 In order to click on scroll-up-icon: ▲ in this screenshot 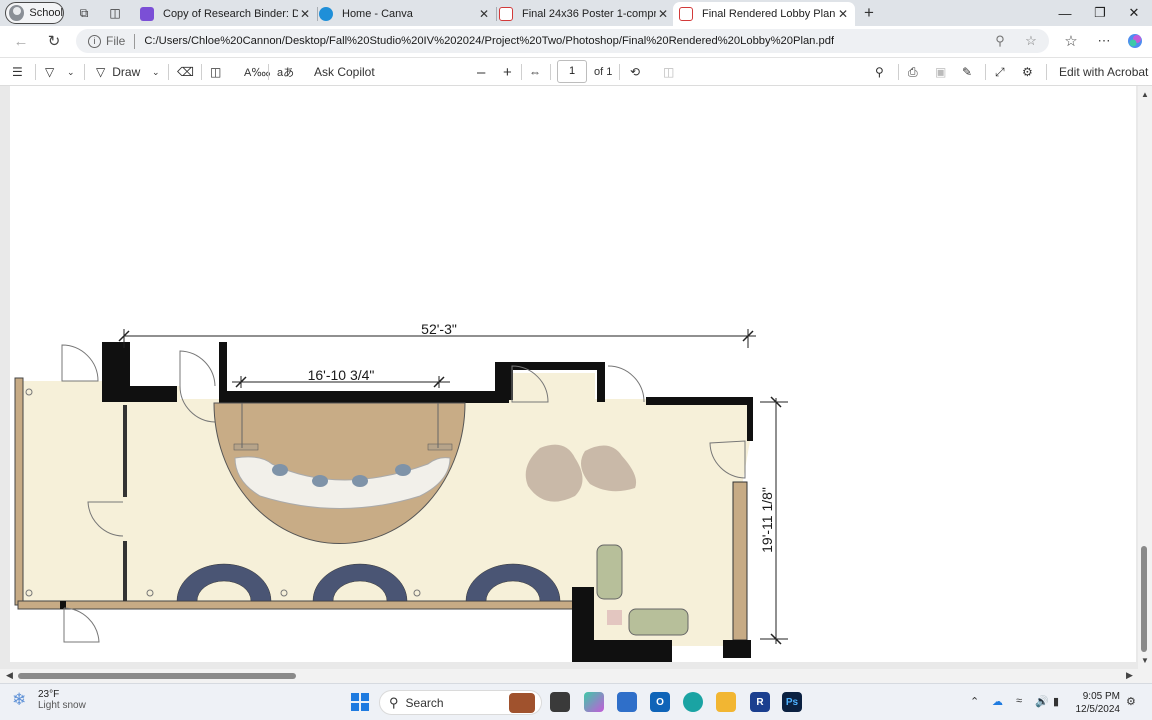, I will do `click(1145, 94)`.